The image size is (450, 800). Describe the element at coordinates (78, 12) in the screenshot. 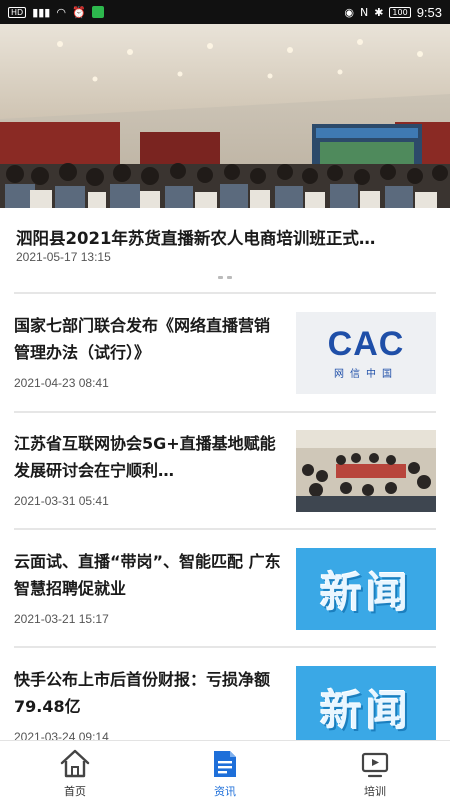

I see `alarm-icon: ⏰` at that location.